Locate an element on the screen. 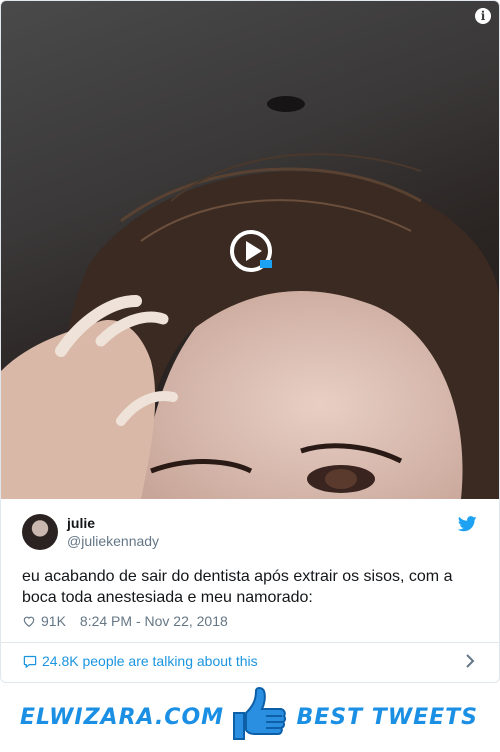 The width and height of the screenshot is (500, 752). site-brand: ELWIZARA.COM is located at coordinates (122, 717).